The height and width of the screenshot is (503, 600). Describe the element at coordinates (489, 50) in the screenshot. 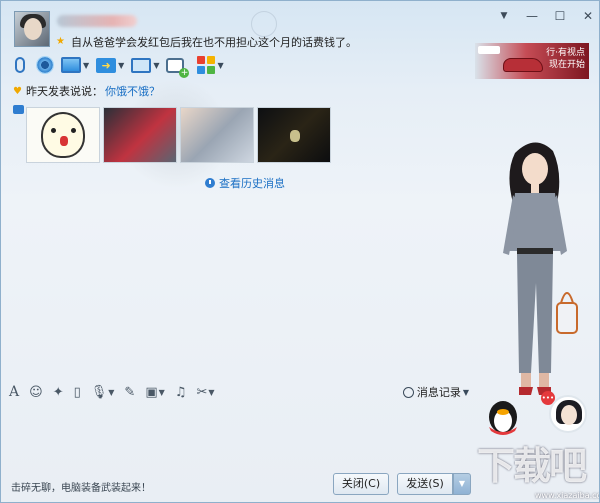

I see `brand-logo-icon` at that location.